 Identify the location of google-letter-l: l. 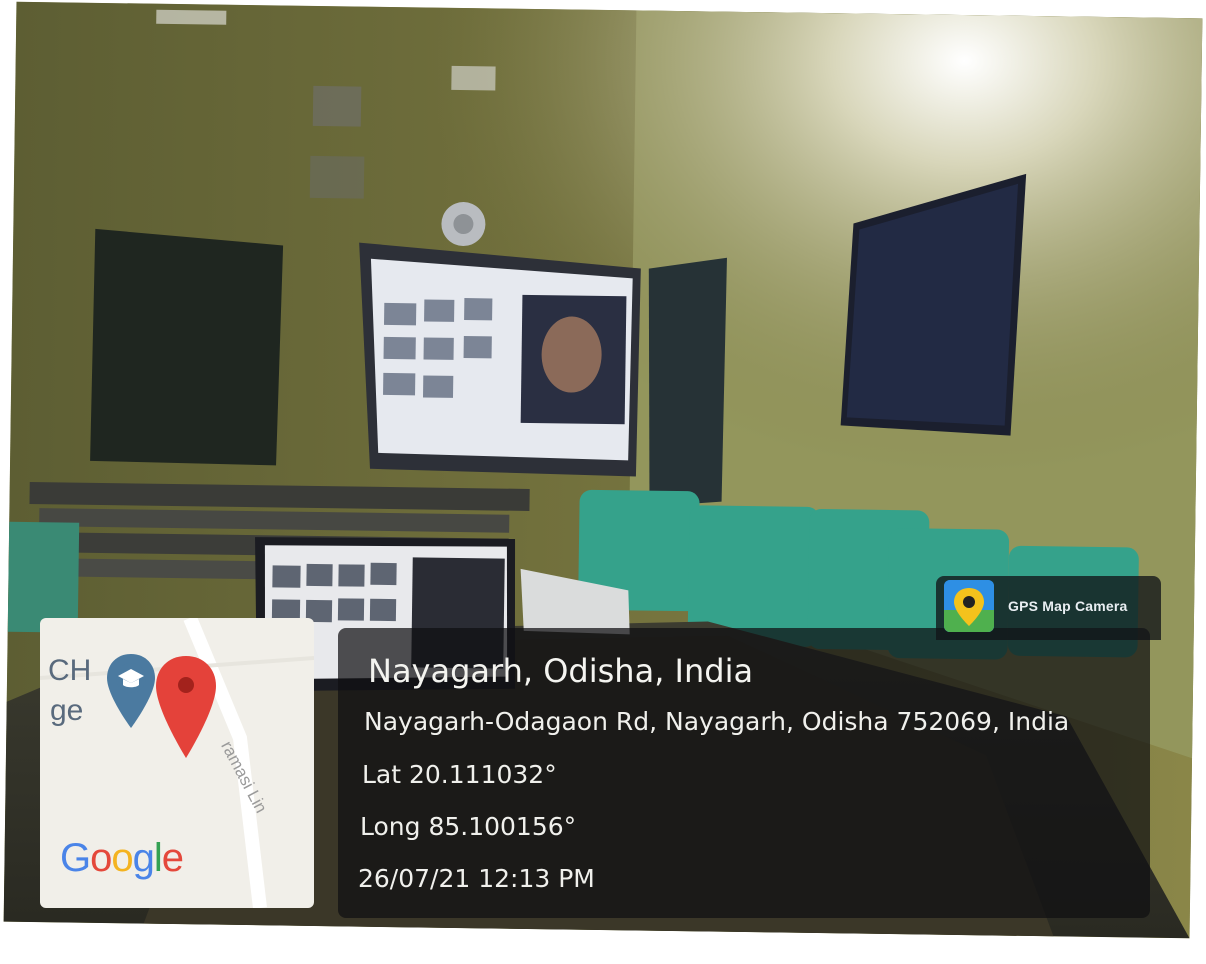
(158, 858).